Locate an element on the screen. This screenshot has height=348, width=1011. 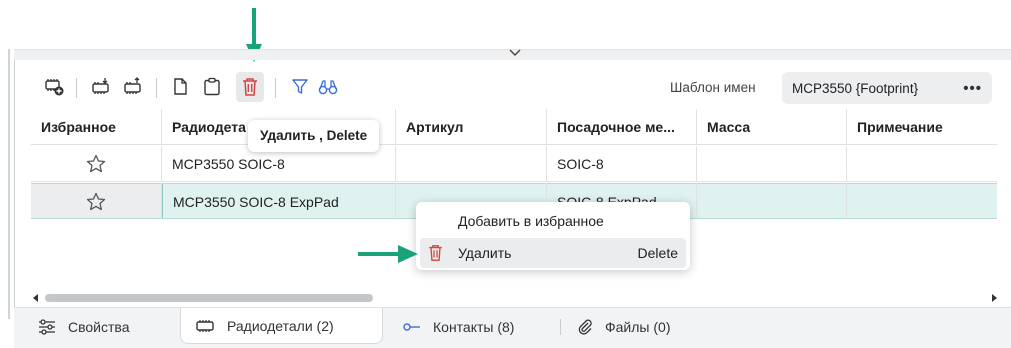
template-field: MCP3550 {Footprint} ••• is located at coordinates (887, 88).